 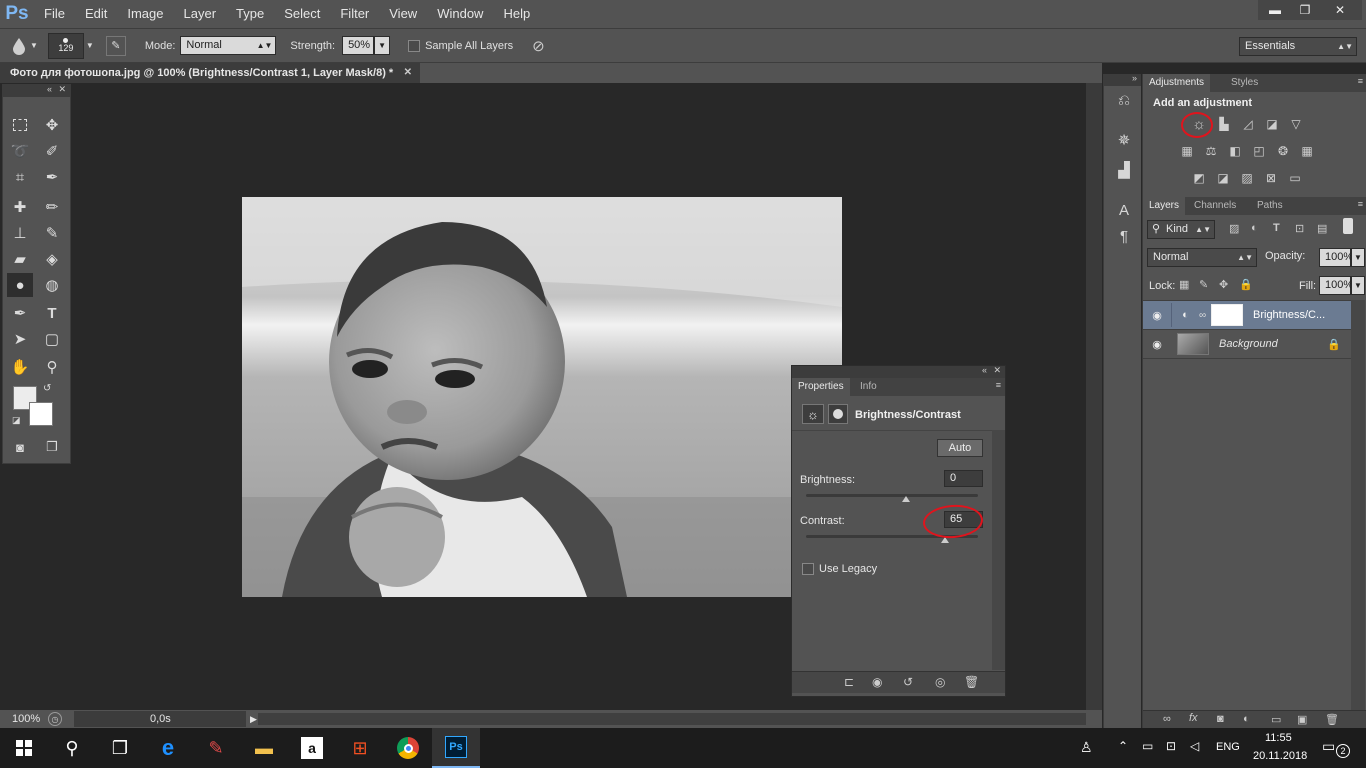 I want to click on quick-mask-icon: ◙, so click(x=20, y=447).